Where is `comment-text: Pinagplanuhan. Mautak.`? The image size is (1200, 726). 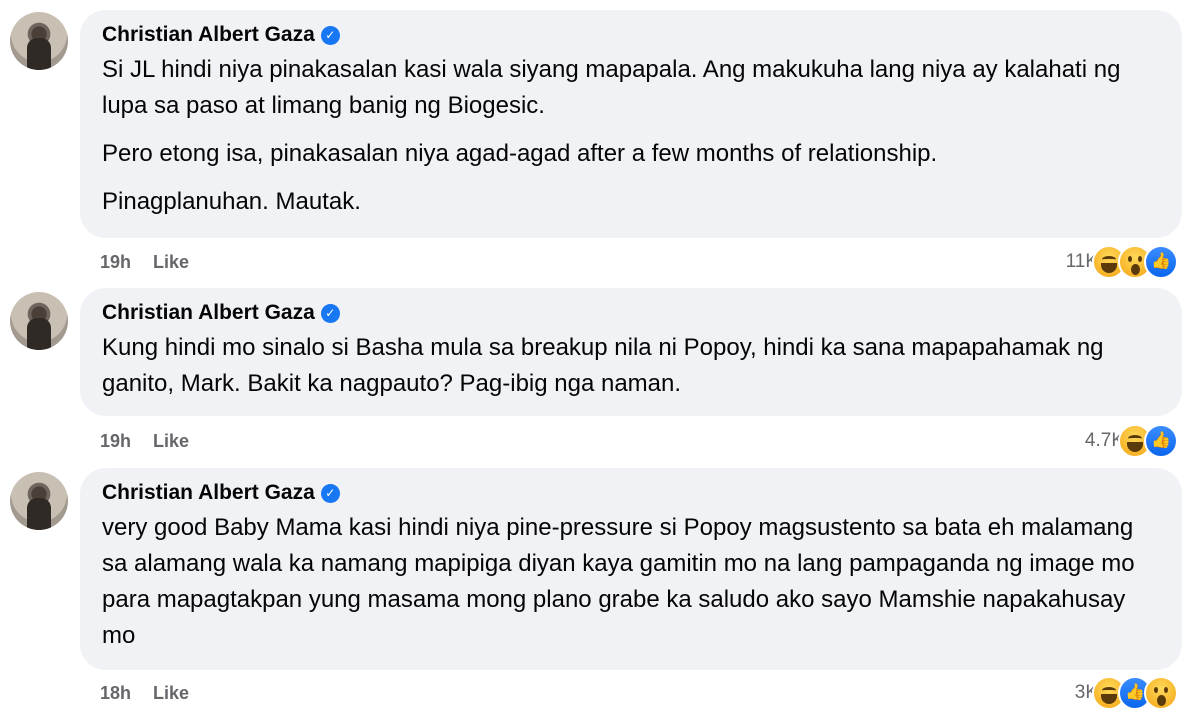 comment-text: Pinagplanuhan. Mautak. is located at coordinates (231, 201).